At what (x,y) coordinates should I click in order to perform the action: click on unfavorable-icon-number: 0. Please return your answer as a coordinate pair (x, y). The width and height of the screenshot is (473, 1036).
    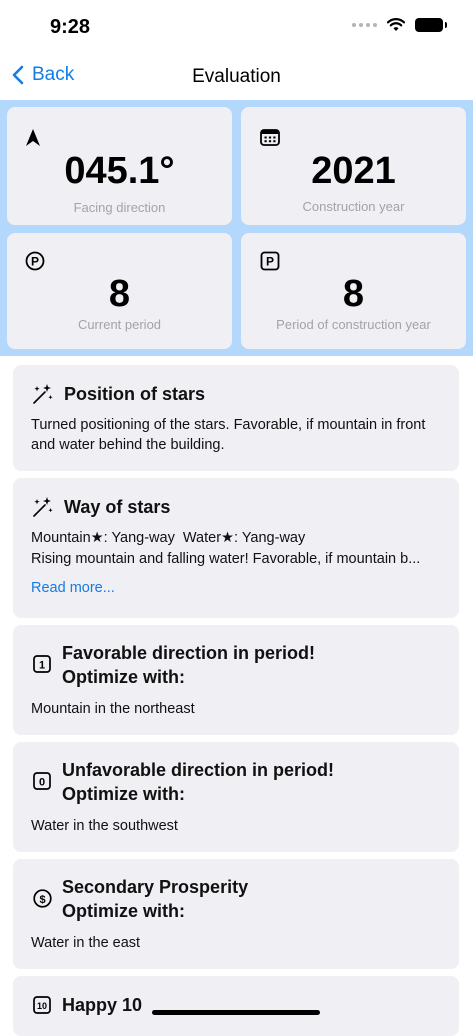
    Looking at the image, I should click on (42, 782).